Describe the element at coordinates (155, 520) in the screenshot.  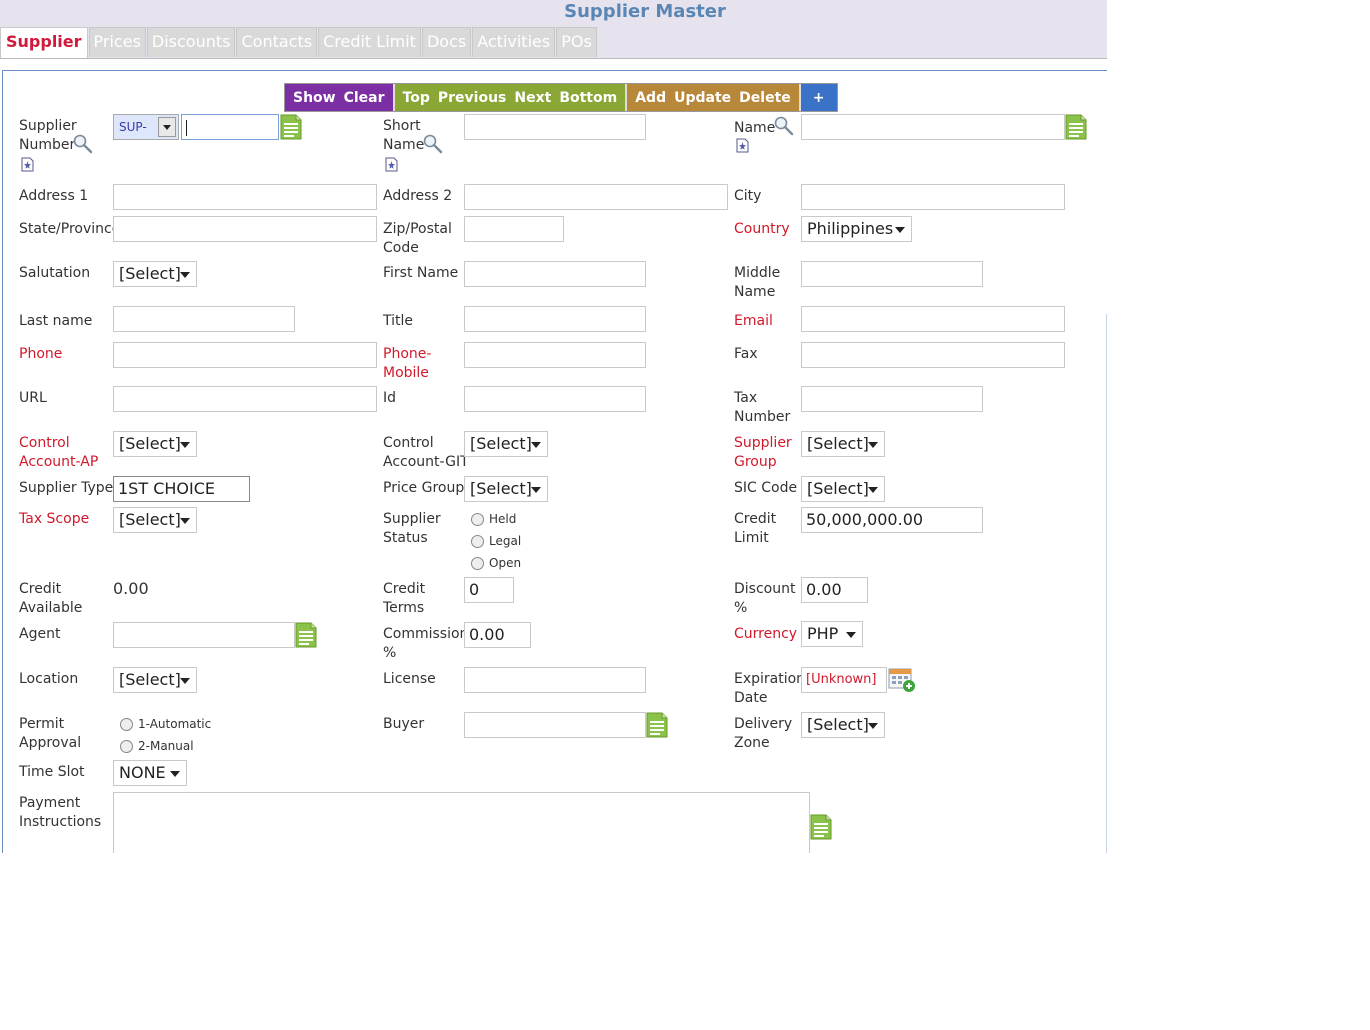
I see `tax-scope-select: [Select]` at that location.